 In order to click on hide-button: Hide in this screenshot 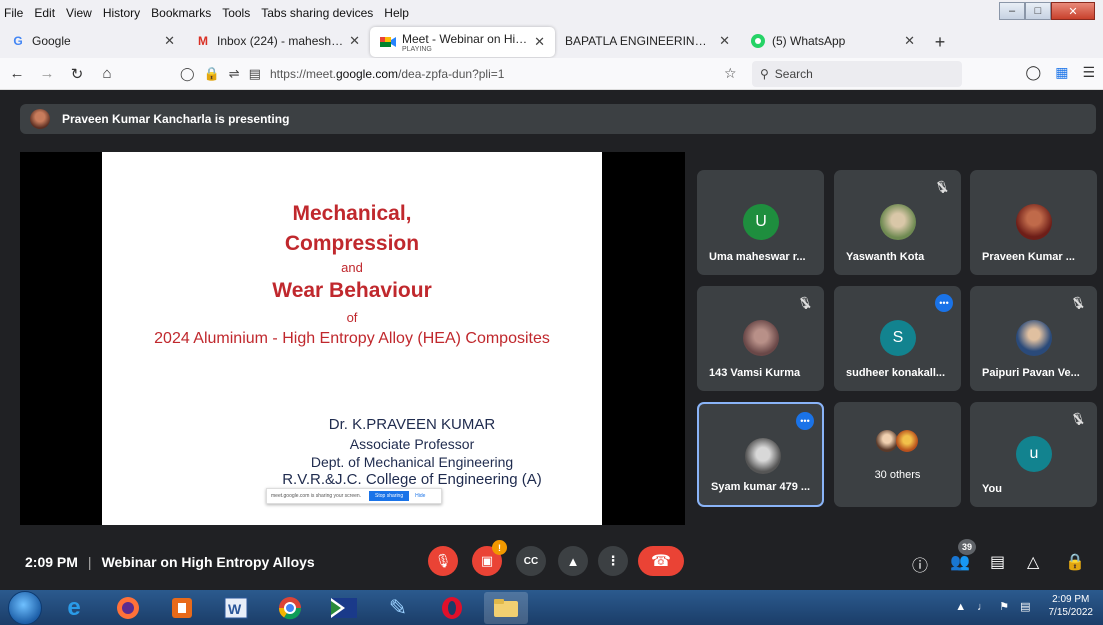, I will do `click(420, 496)`.